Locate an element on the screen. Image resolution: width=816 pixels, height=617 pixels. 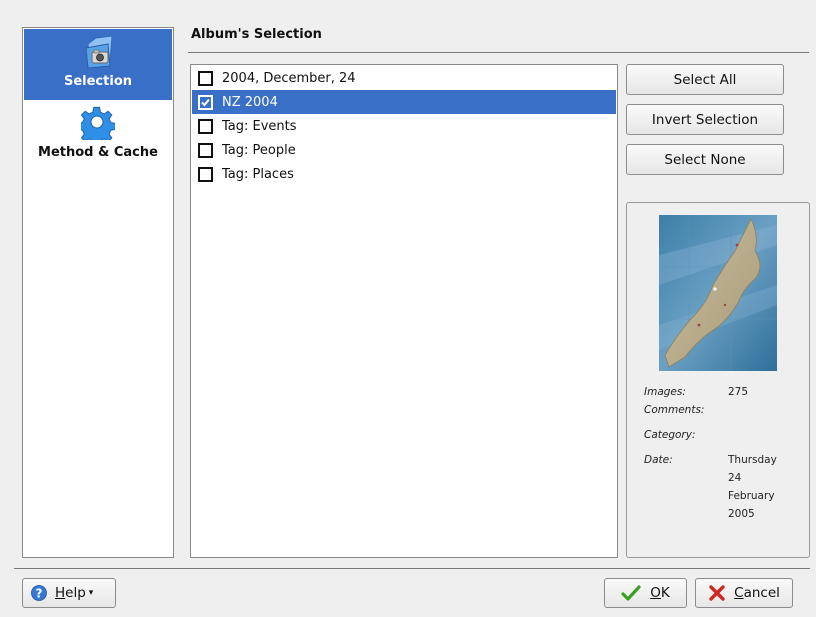
album-row: Tag: People is located at coordinates (404, 150).